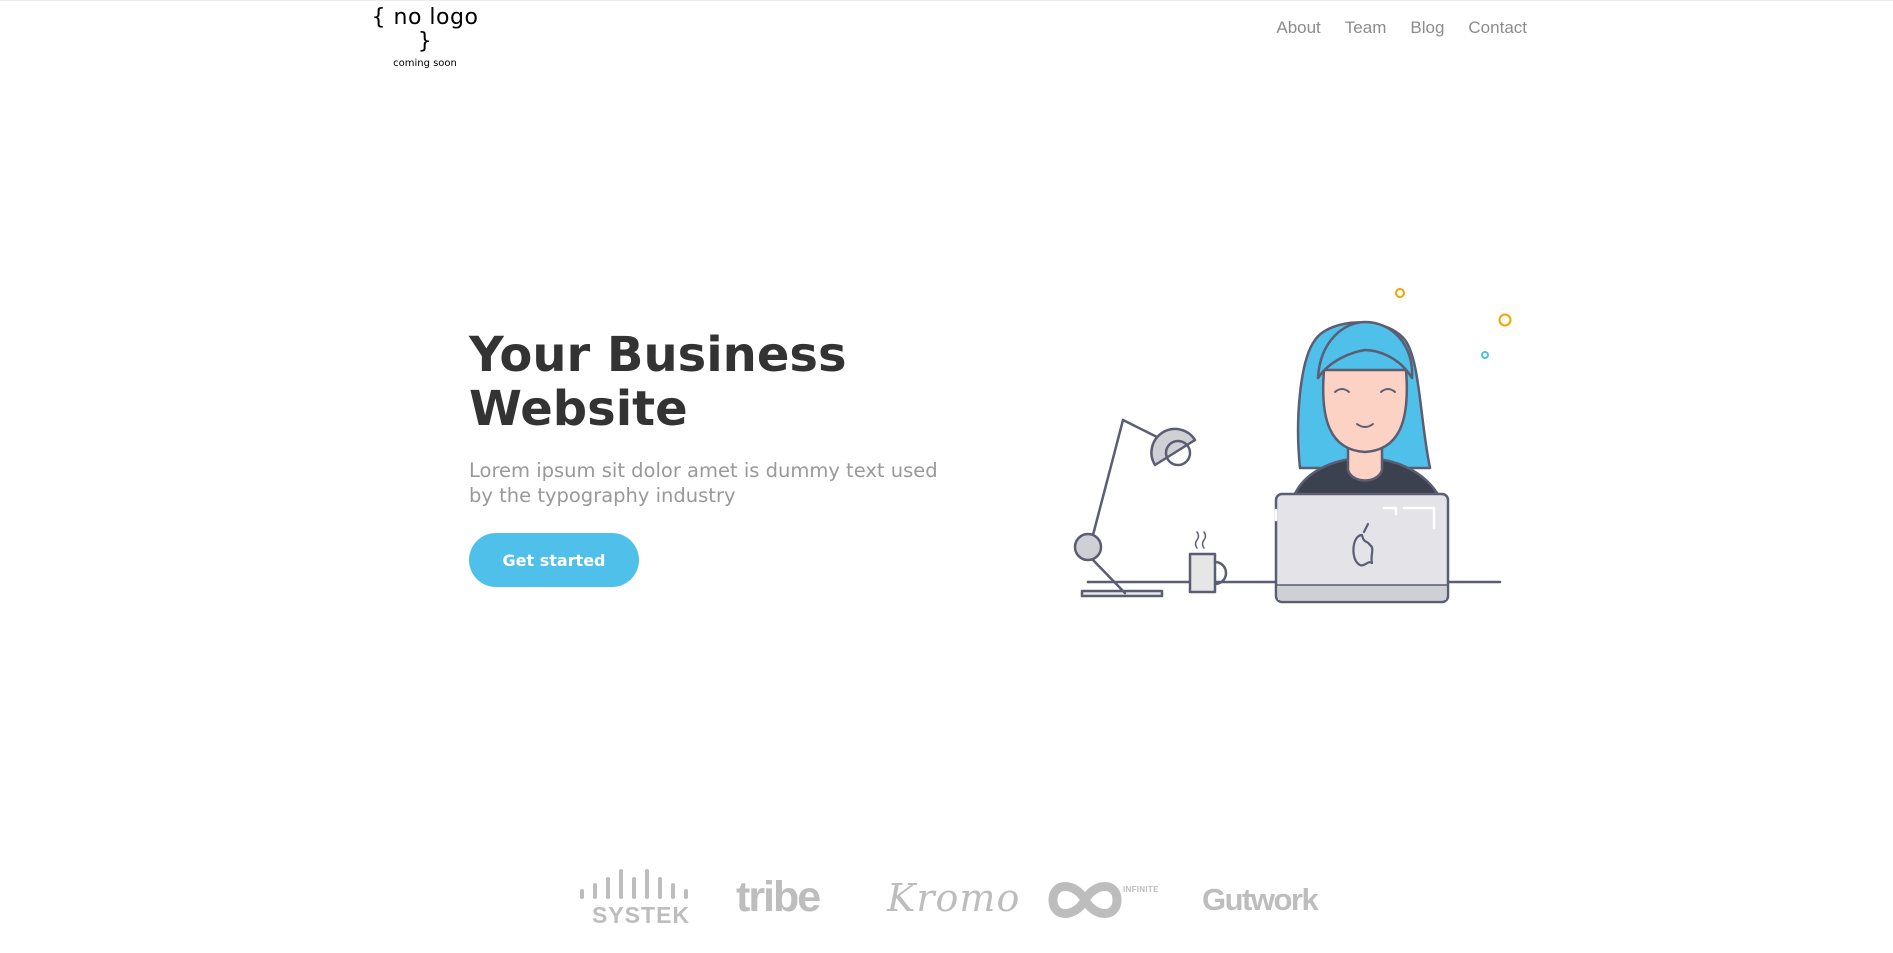  What do you see at coordinates (1401, 28) in the screenshot?
I see `main-nav: About Team Blog Contact` at bounding box center [1401, 28].